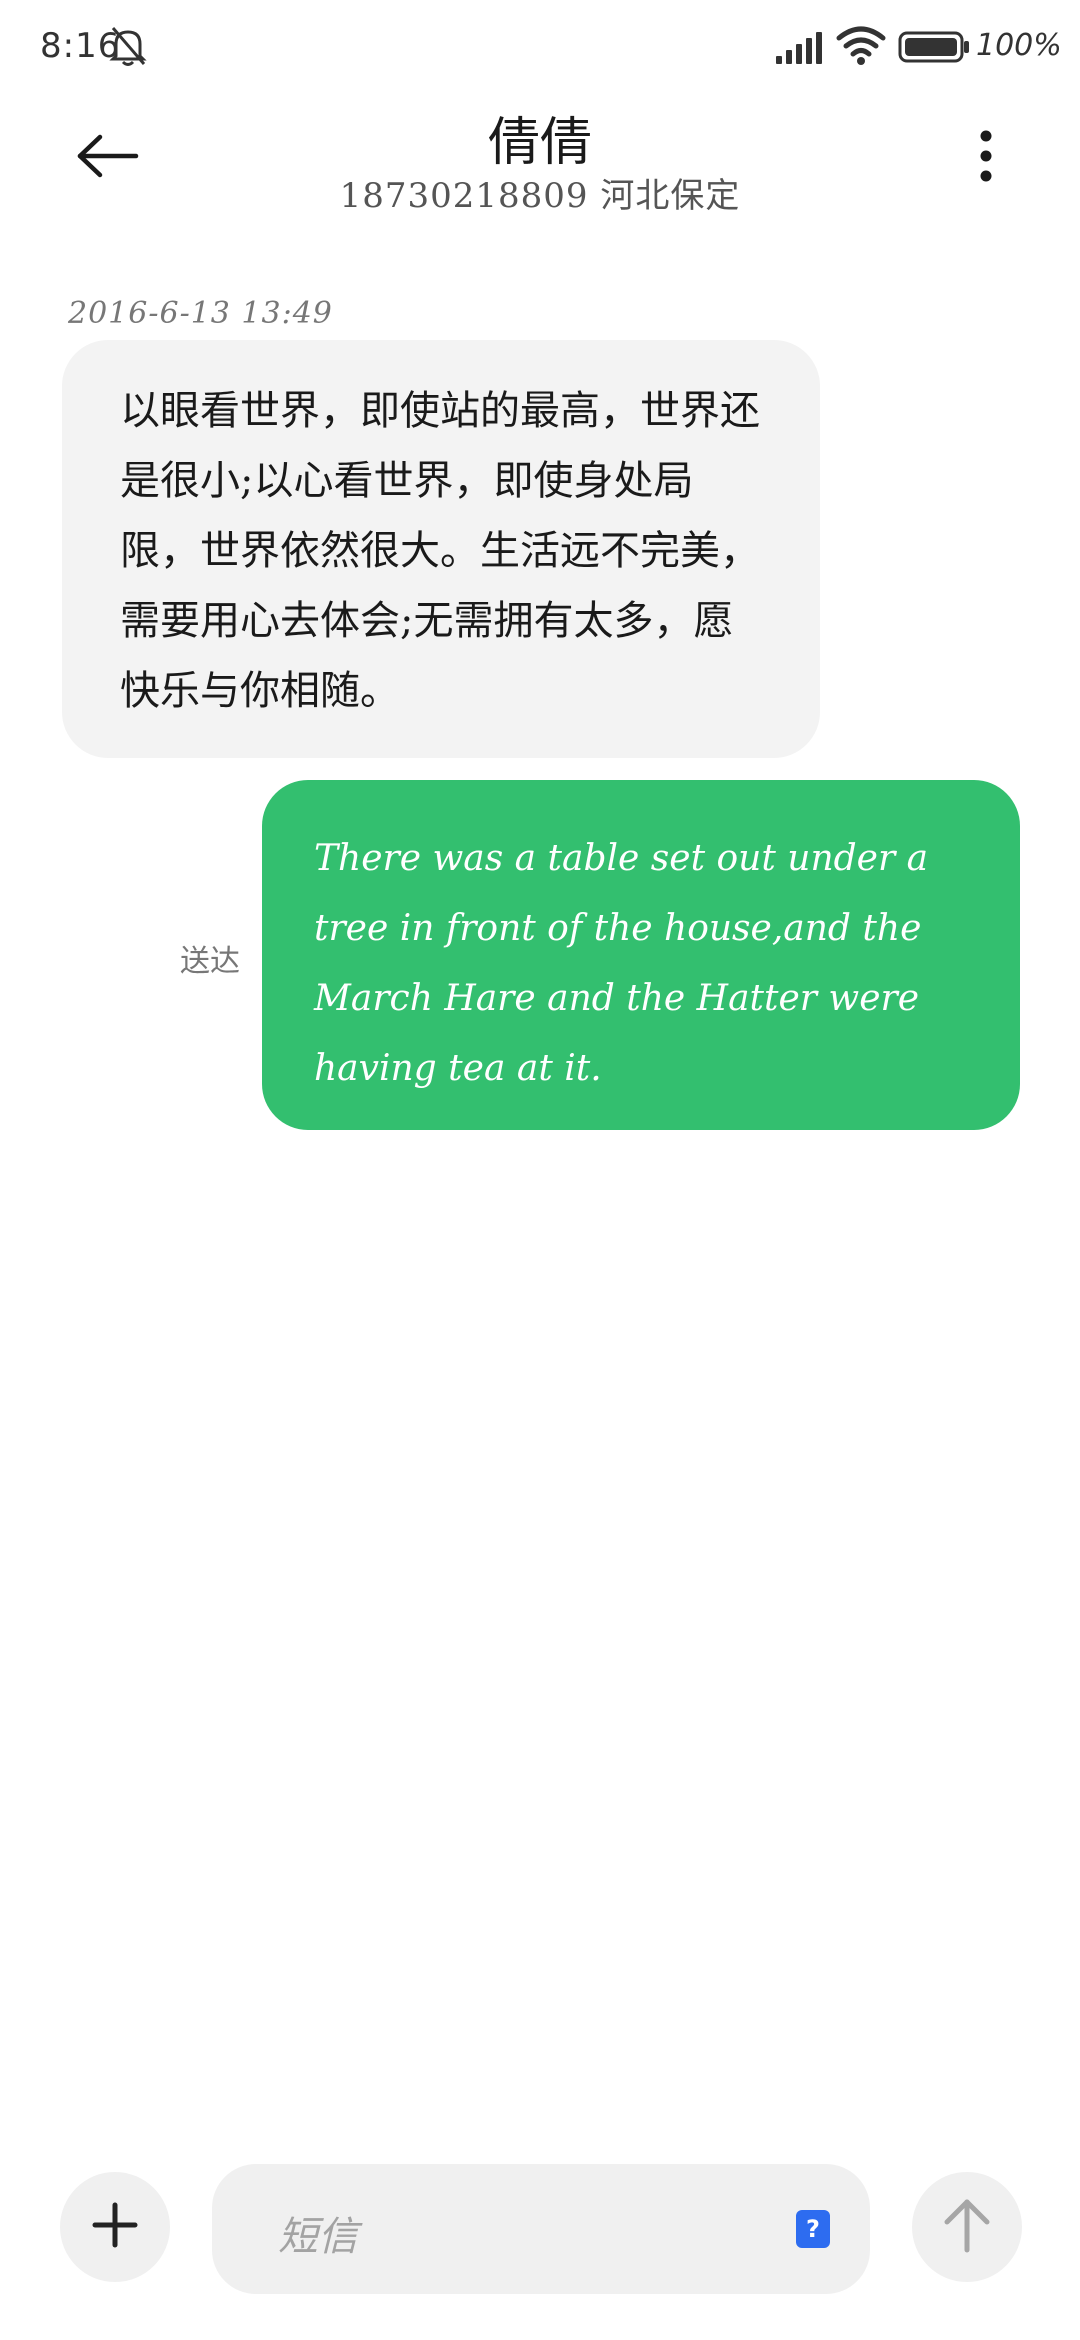  I want to click on more-vertical-icon, so click(986, 158).